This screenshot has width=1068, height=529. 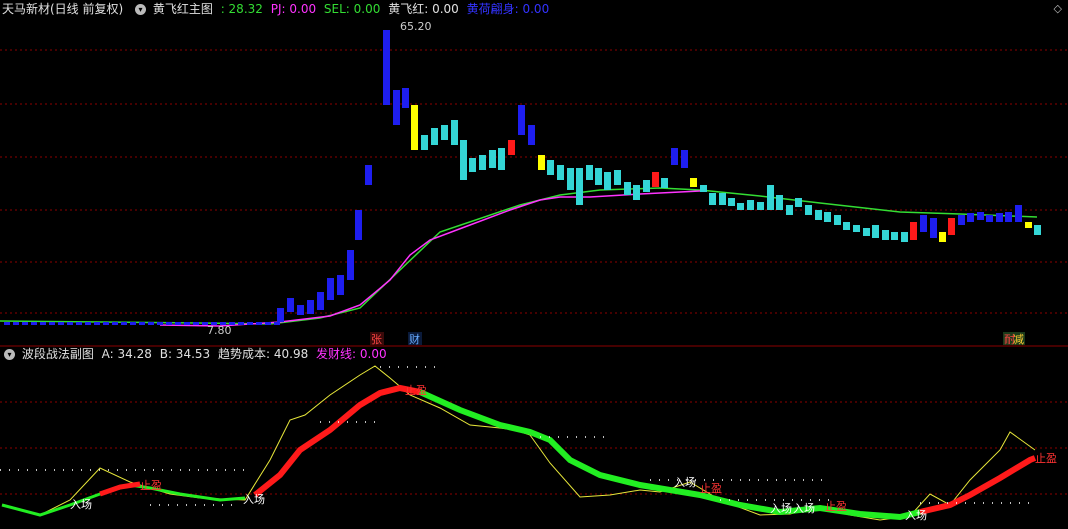 I want to click on fc-label: 发财线: 0.00, so click(x=351, y=354).